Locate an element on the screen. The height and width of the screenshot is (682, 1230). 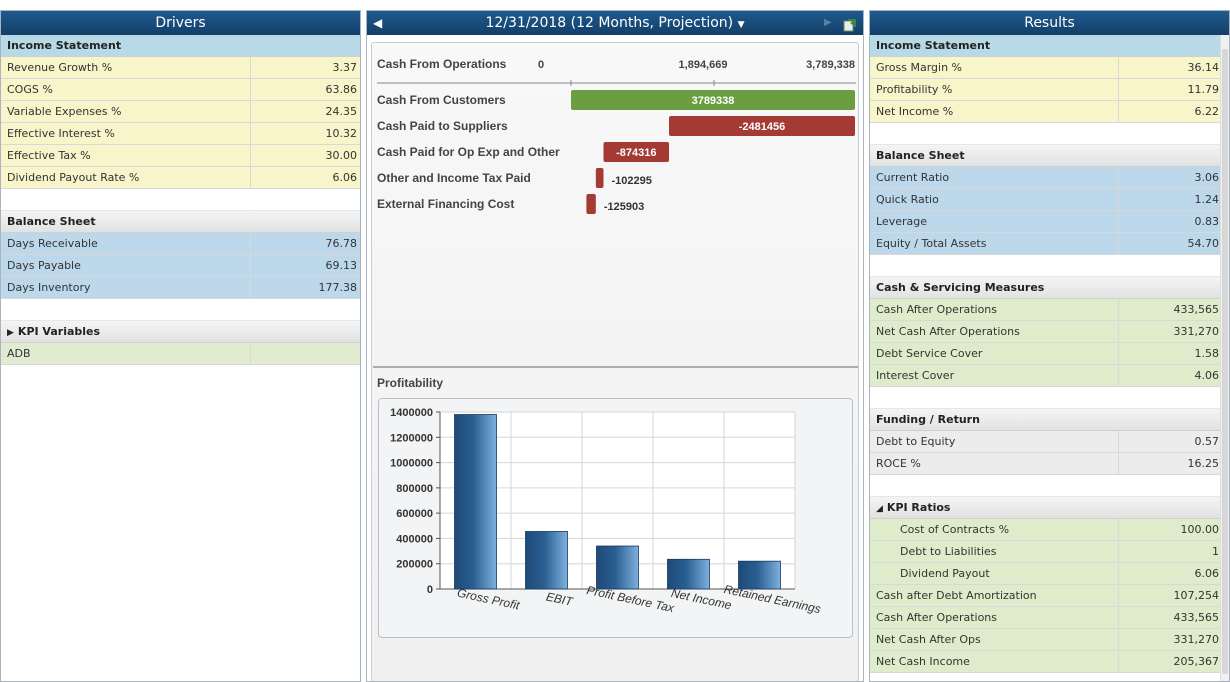
row-value: 0.83 is located at coordinates (1170, 221).